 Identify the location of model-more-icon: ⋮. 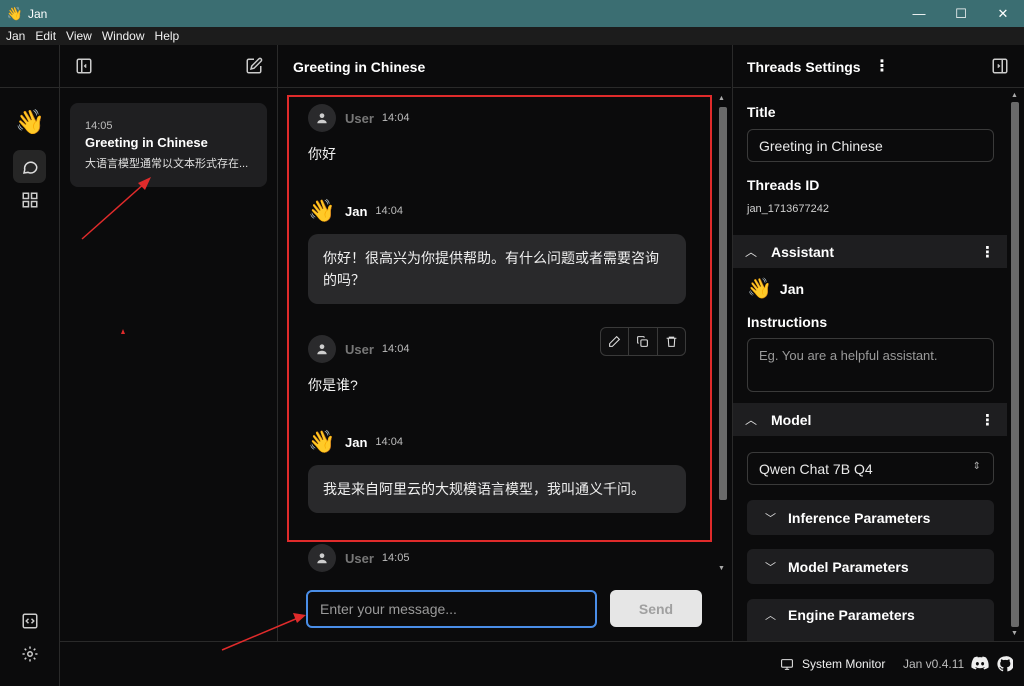
(987, 420).